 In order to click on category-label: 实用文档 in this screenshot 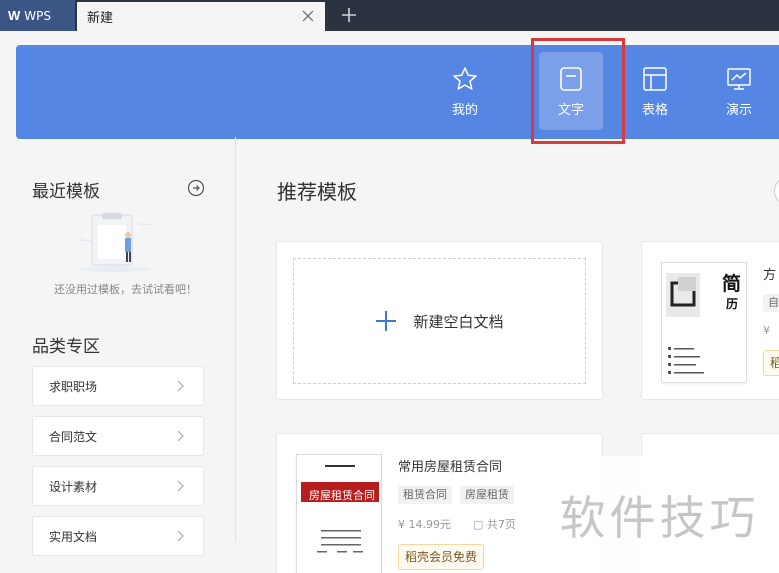, I will do `click(73, 536)`.